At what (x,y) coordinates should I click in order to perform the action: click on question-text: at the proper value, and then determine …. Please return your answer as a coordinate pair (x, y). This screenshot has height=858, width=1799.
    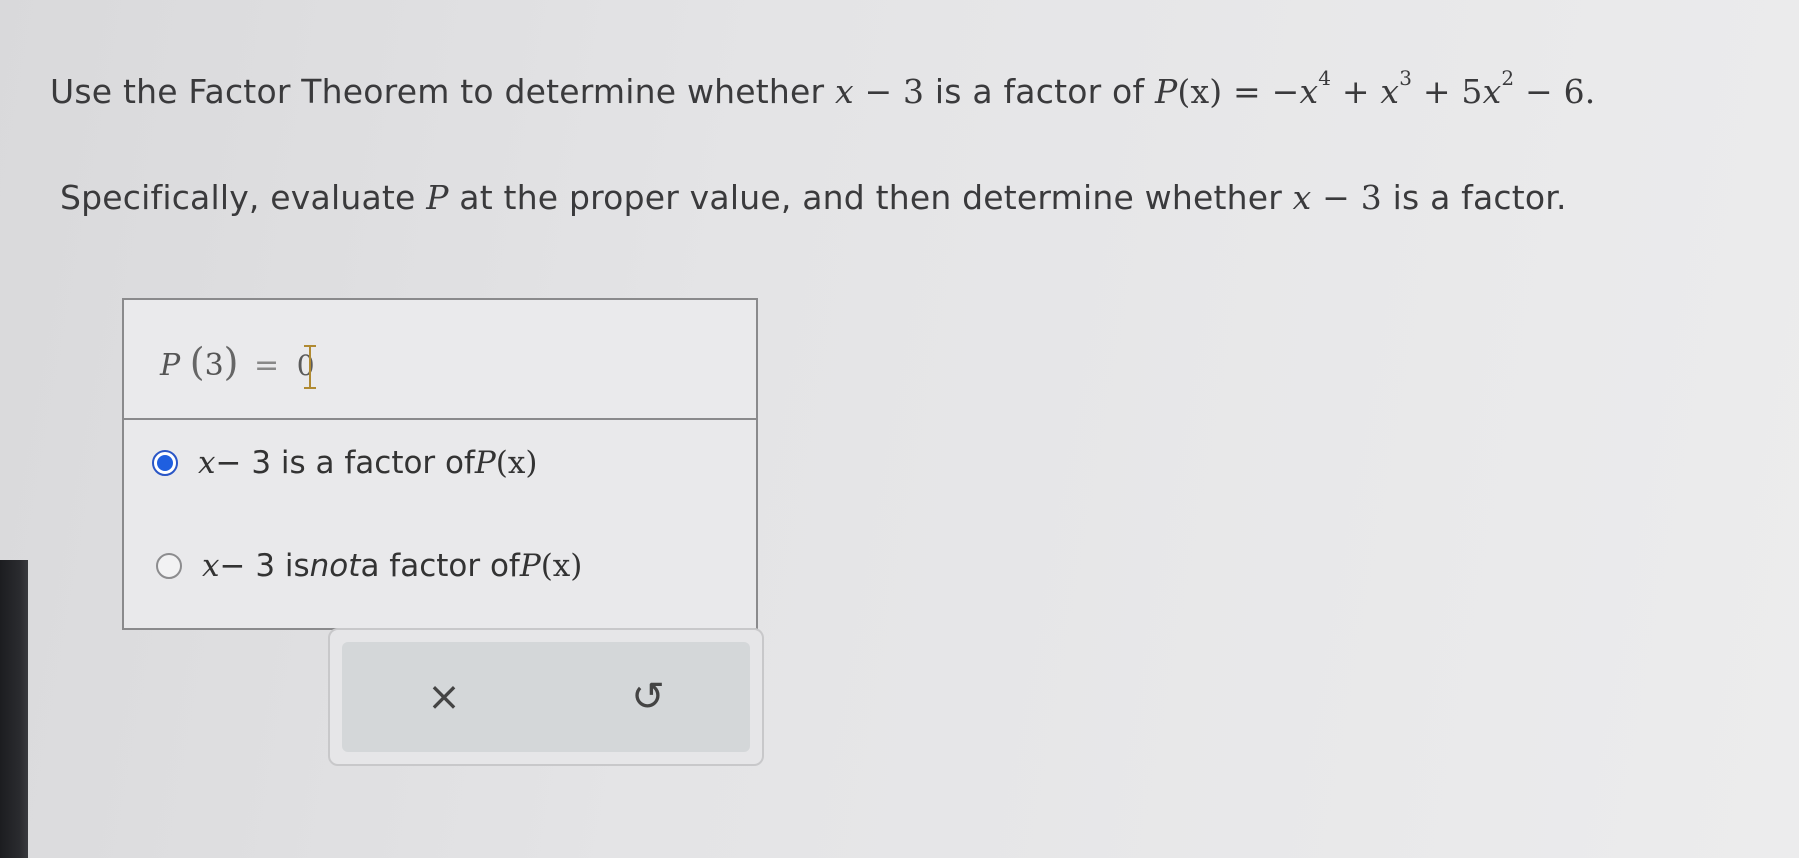
    Looking at the image, I should click on (870, 197).